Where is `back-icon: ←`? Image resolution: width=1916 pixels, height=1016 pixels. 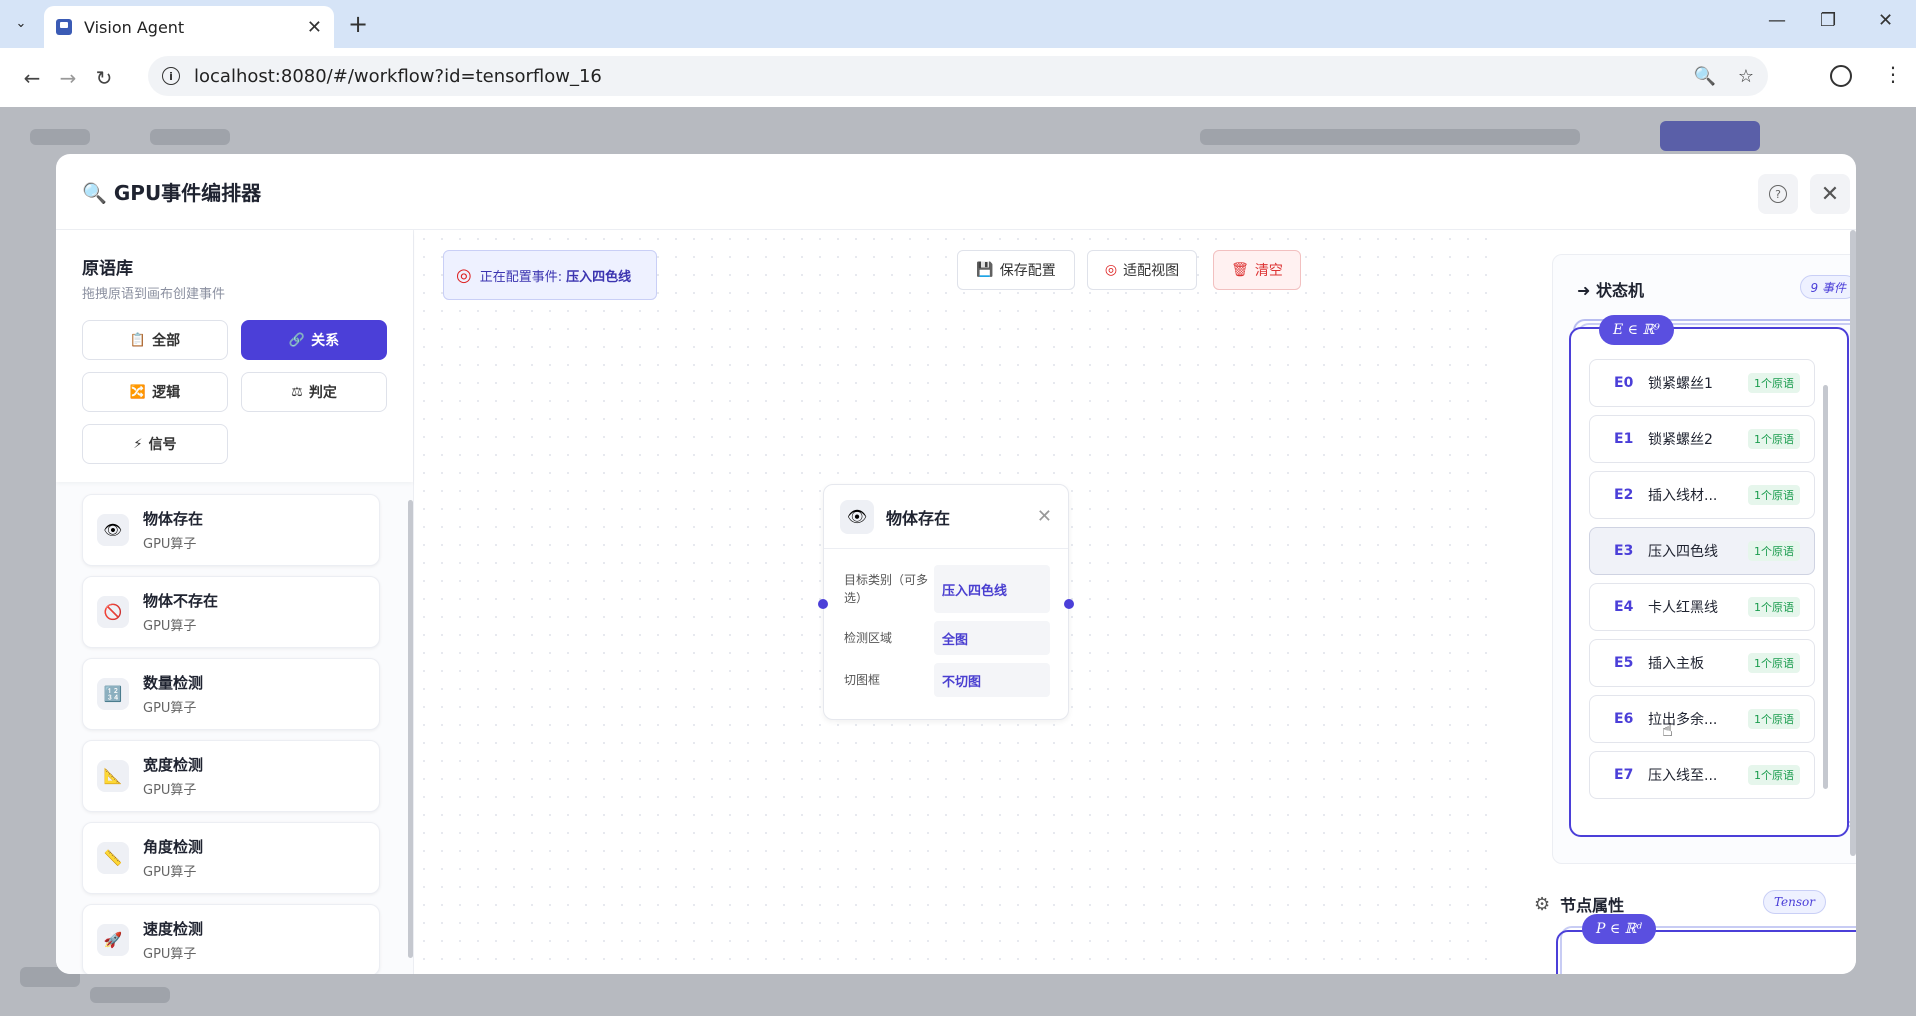 back-icon: ← is located at coordinates (32, 78).